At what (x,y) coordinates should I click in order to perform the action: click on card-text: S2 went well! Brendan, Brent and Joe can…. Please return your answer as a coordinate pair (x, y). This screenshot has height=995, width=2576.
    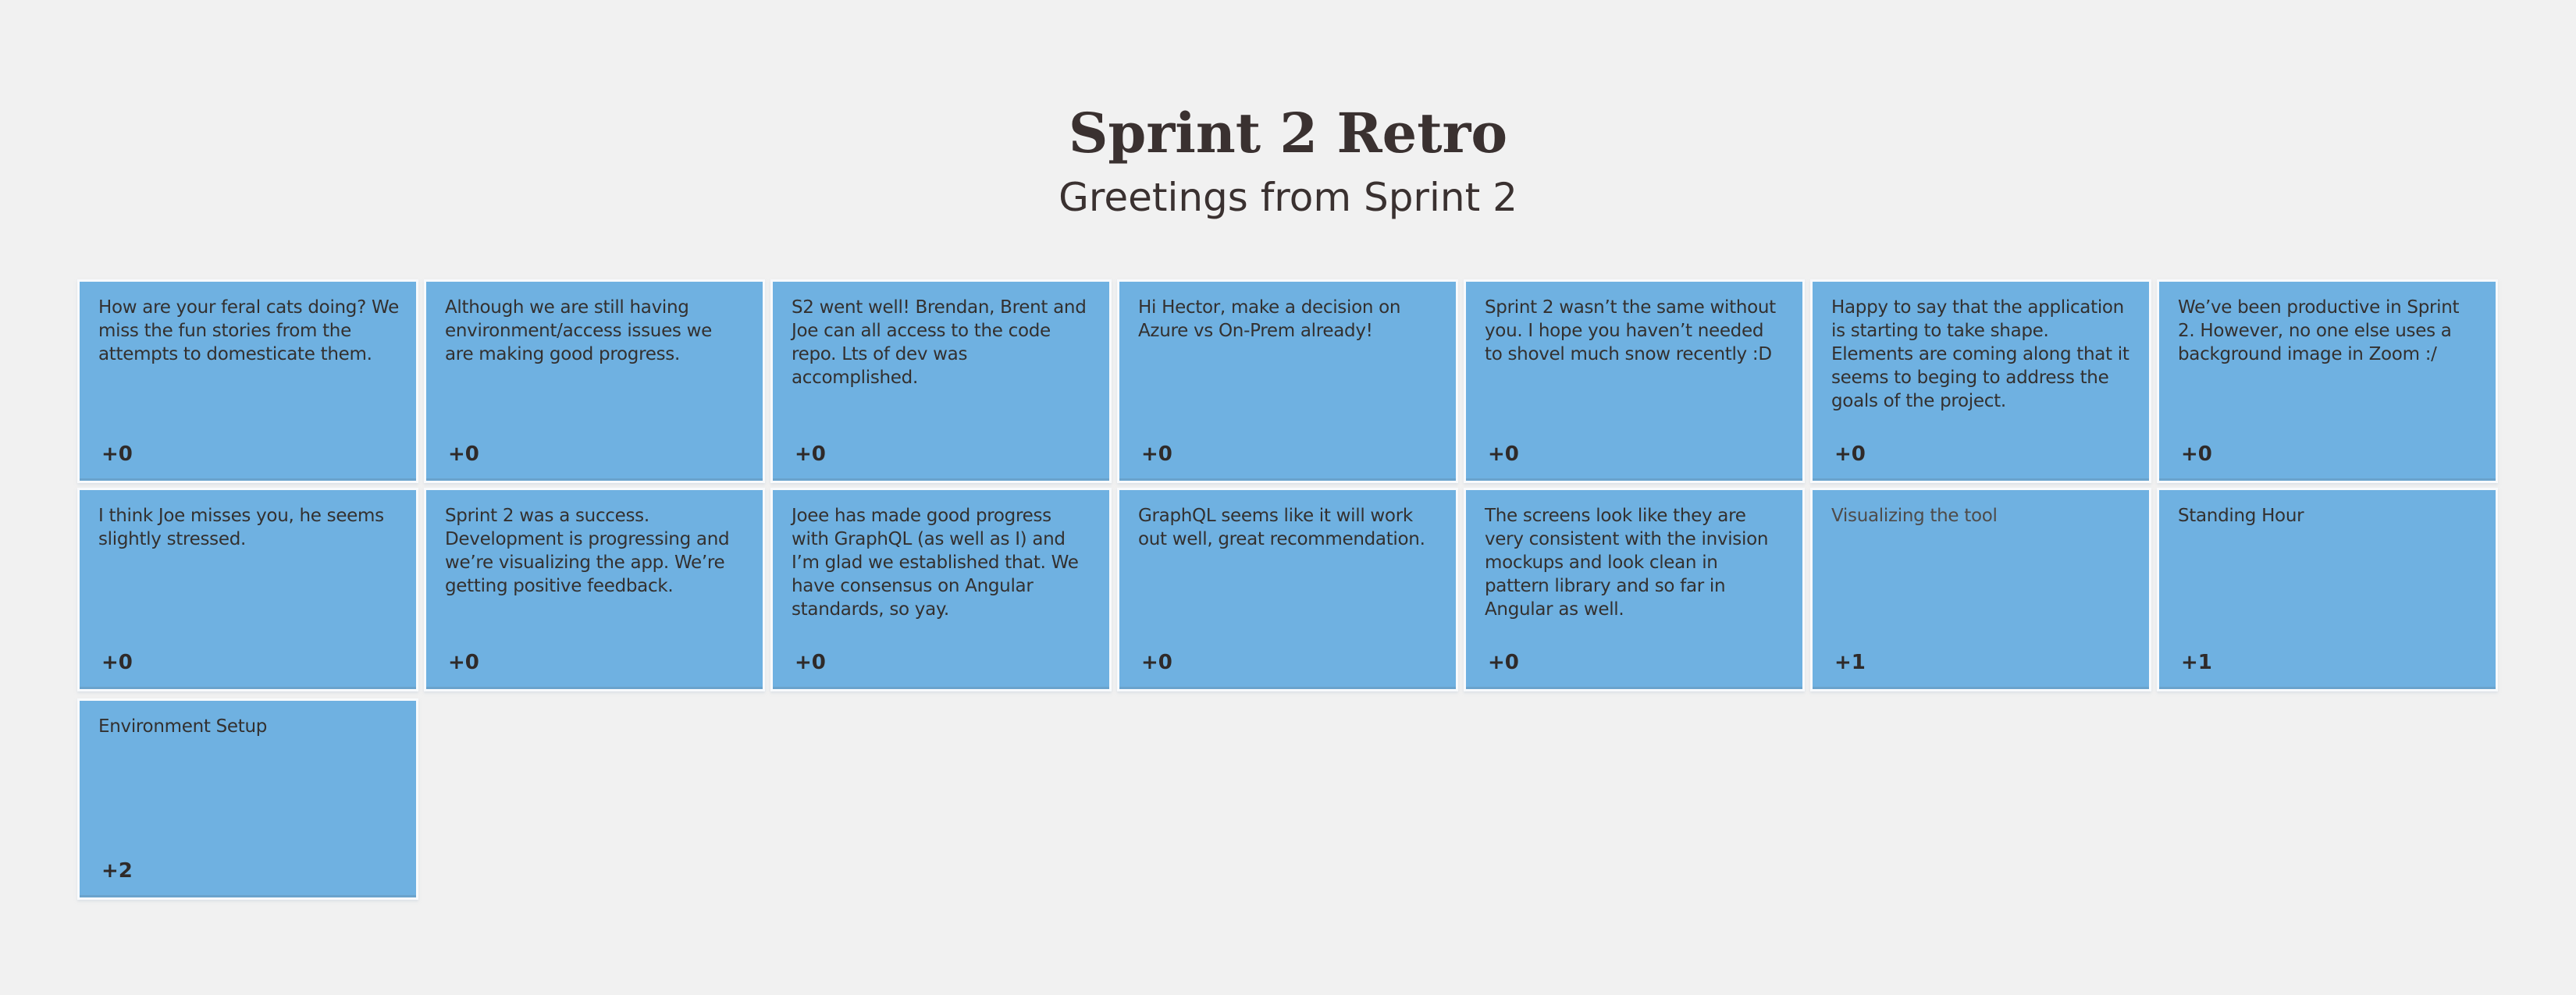
    Looking at the image, I should click on (939, 343).